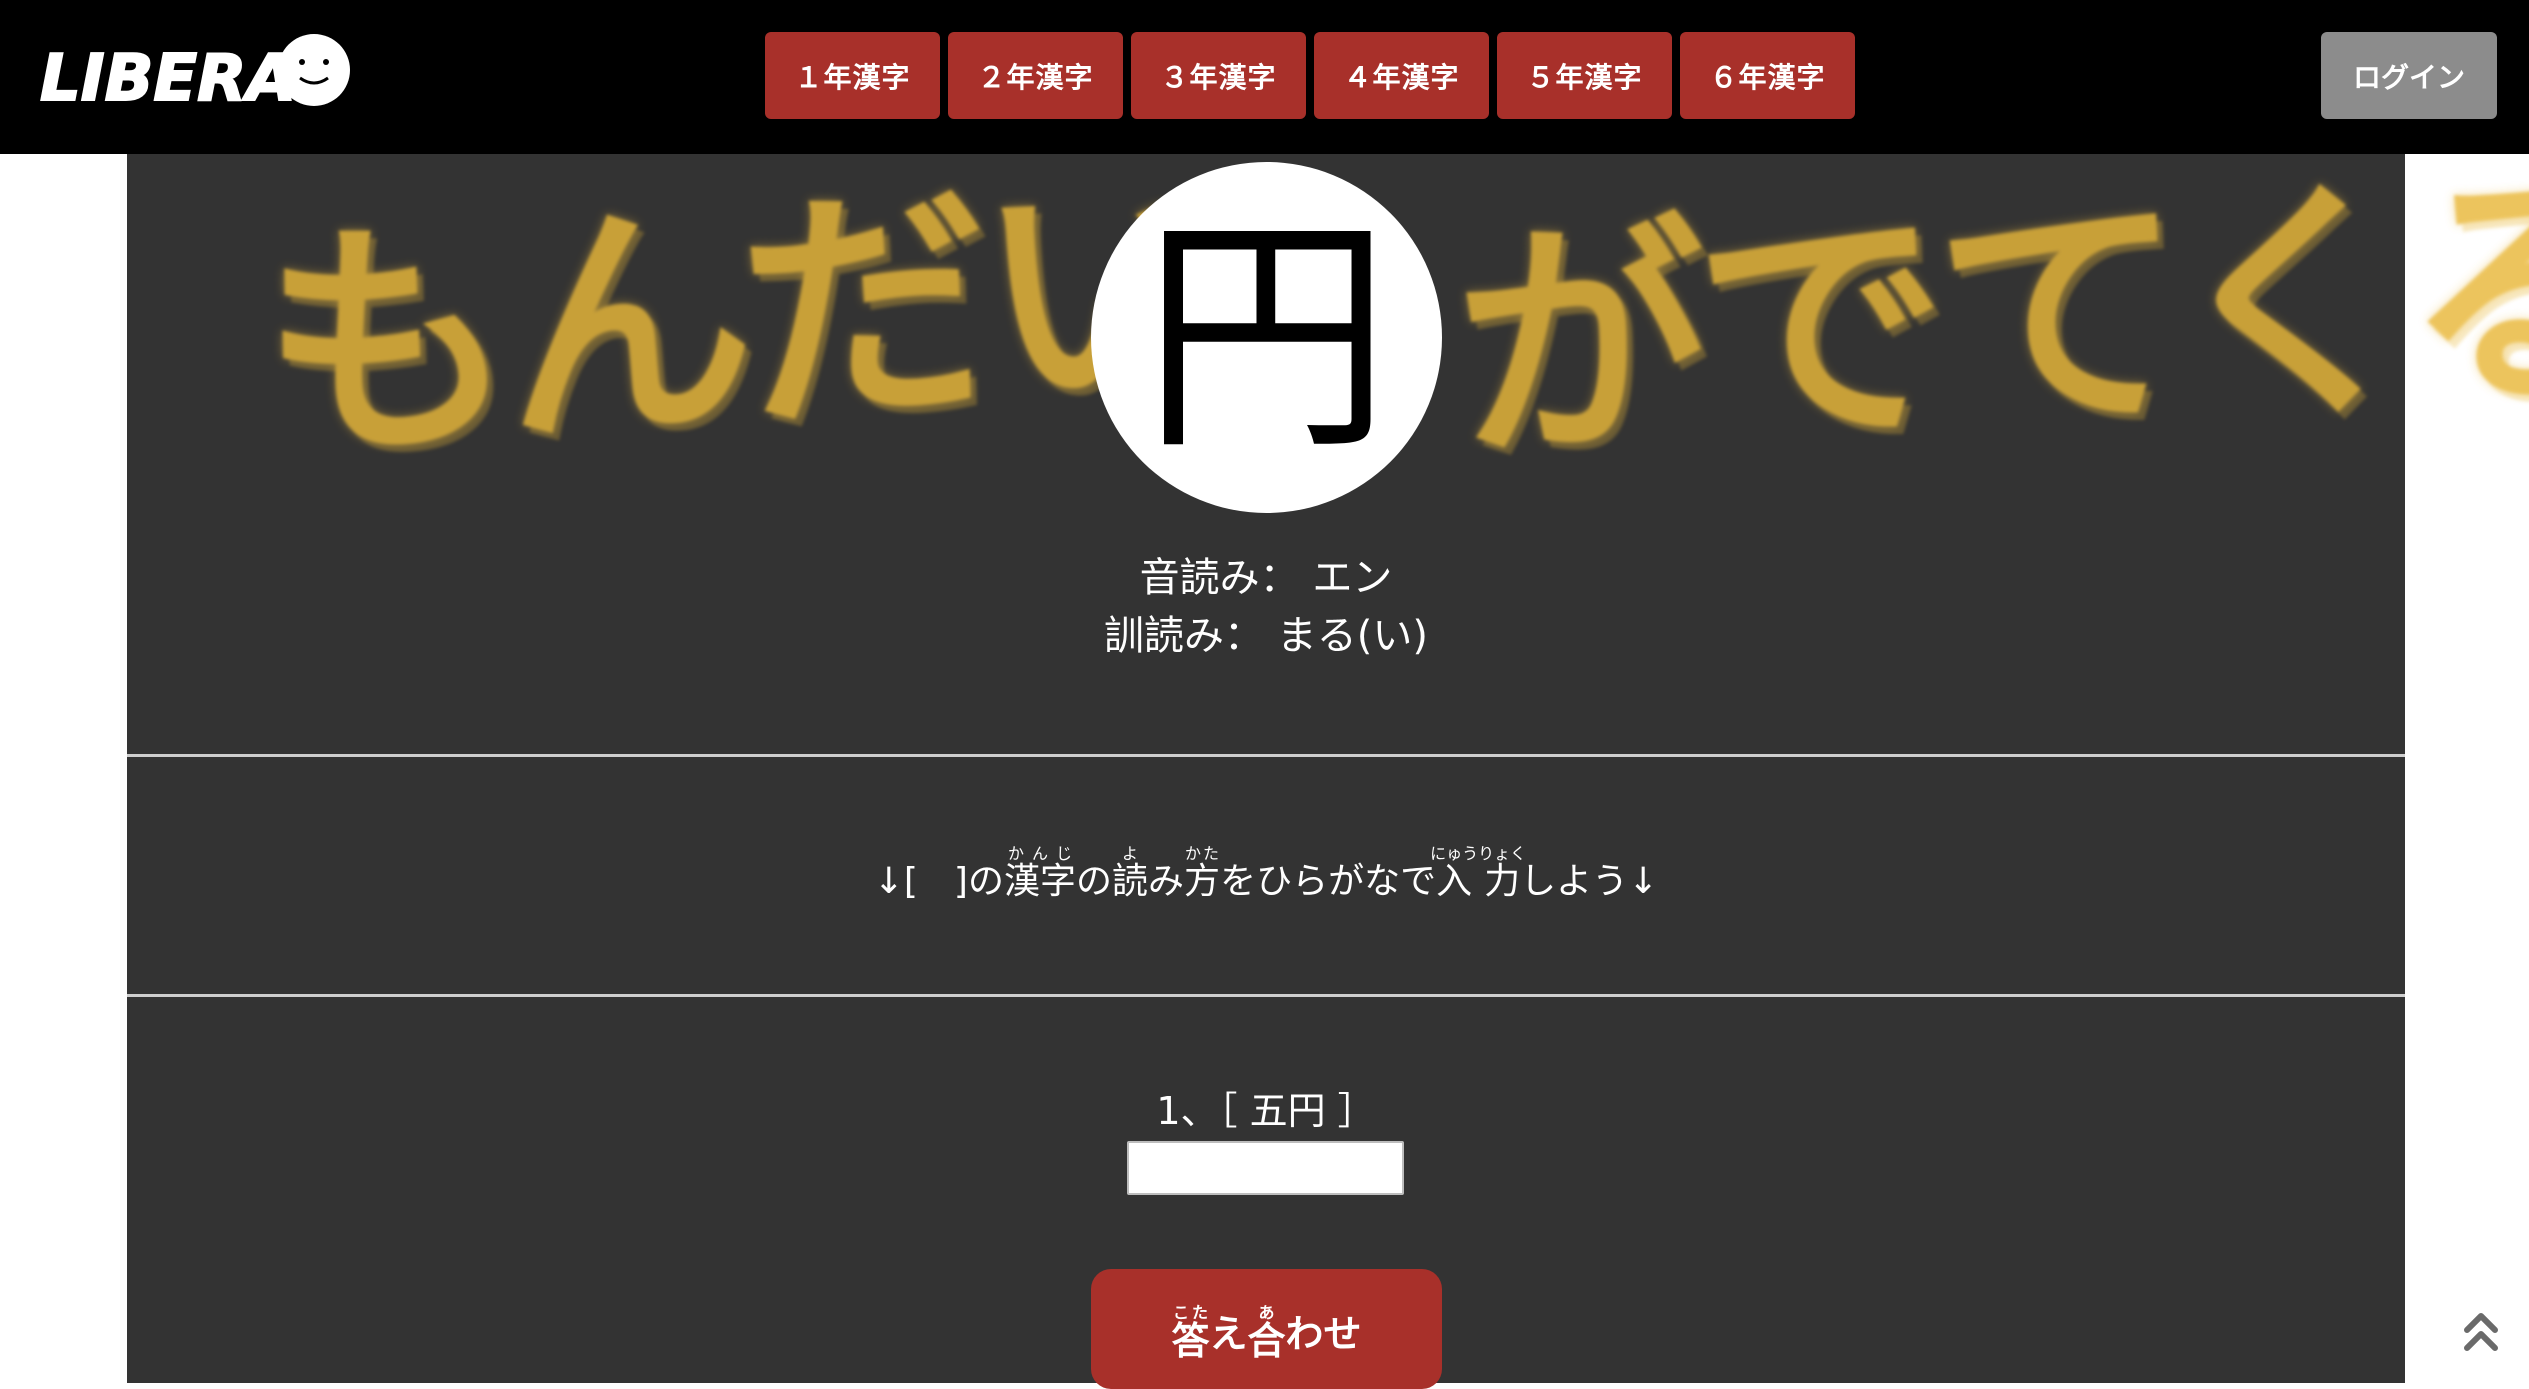 The height and width of the screenshot is (1389, 2529). What do you see at coordinates (1039, 881) in the screenshot?
I see `instruction-kanji-word: 漢字` at bounding box center [1039, 881].